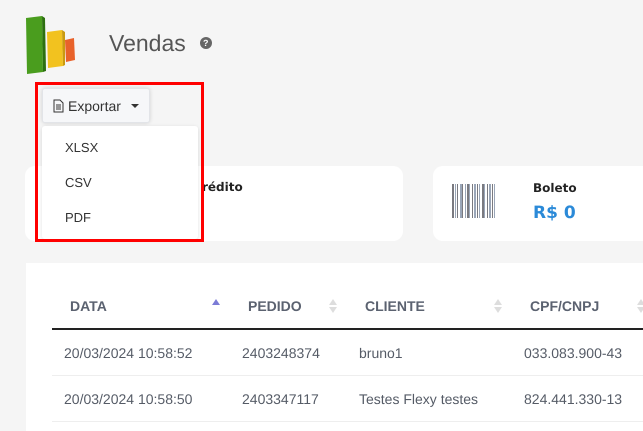 This screenshot has height=431, width=643. Describe the element at coordinates (128, 398) in the screenshot. I see `table-cell-text: 20/03/2024 10:58:50` at that location.